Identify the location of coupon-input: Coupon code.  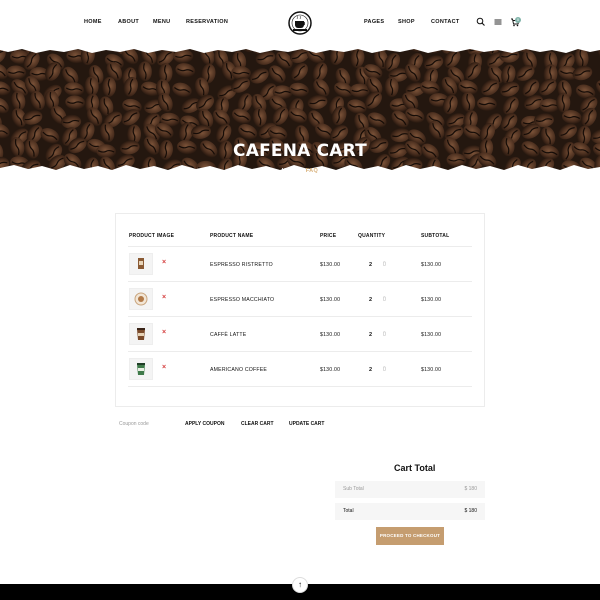
(134, 424).